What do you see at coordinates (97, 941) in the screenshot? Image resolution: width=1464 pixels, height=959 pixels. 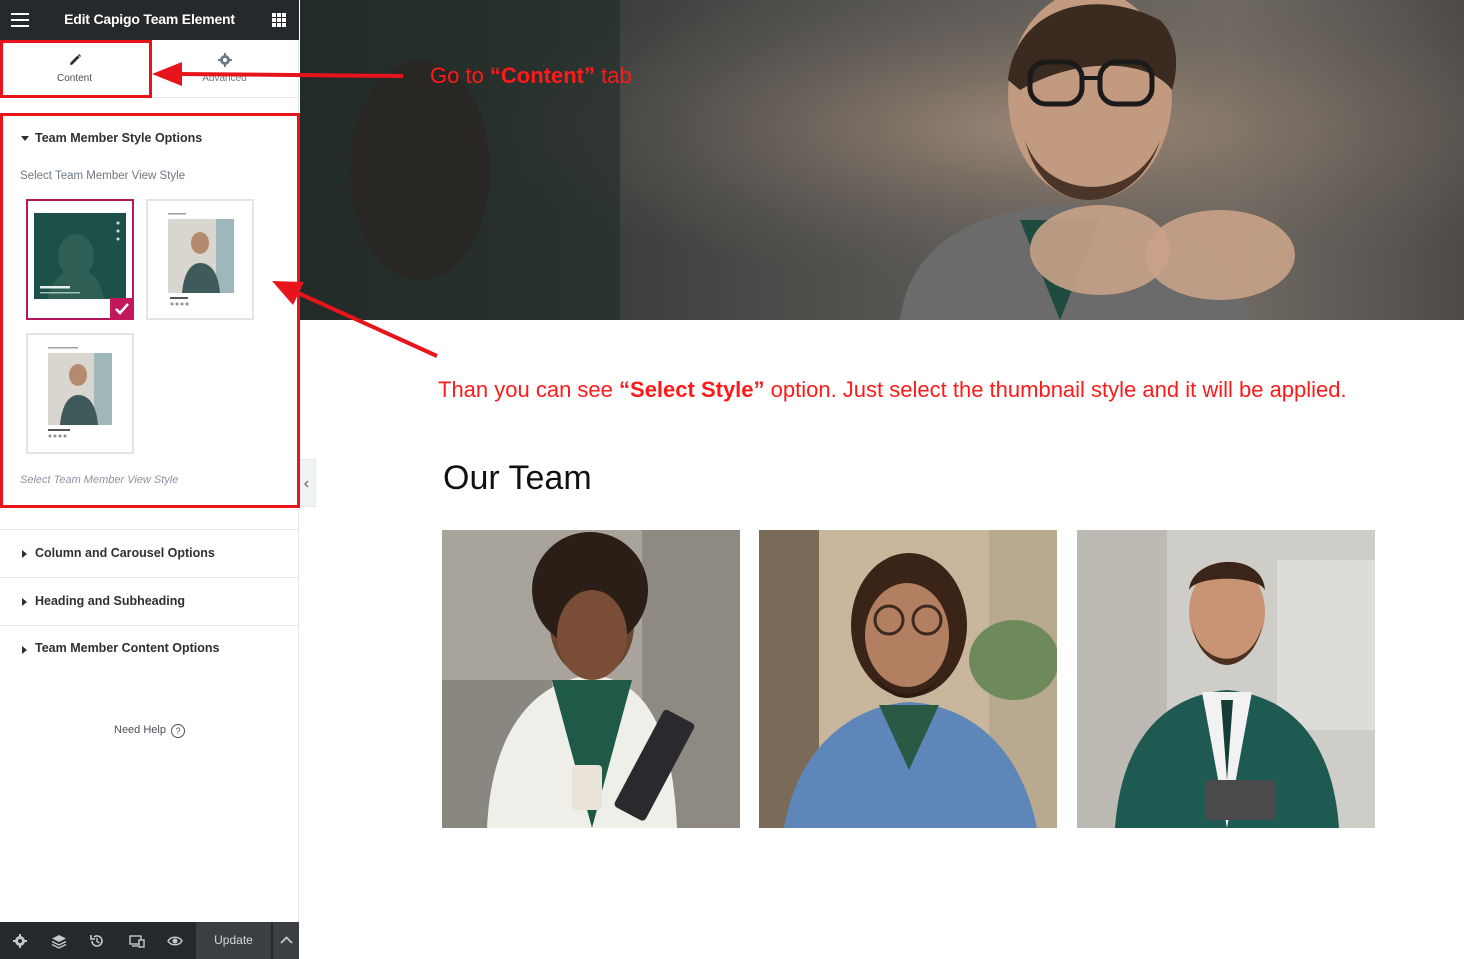 I see `history-icon` at bounding box center [97, 941].